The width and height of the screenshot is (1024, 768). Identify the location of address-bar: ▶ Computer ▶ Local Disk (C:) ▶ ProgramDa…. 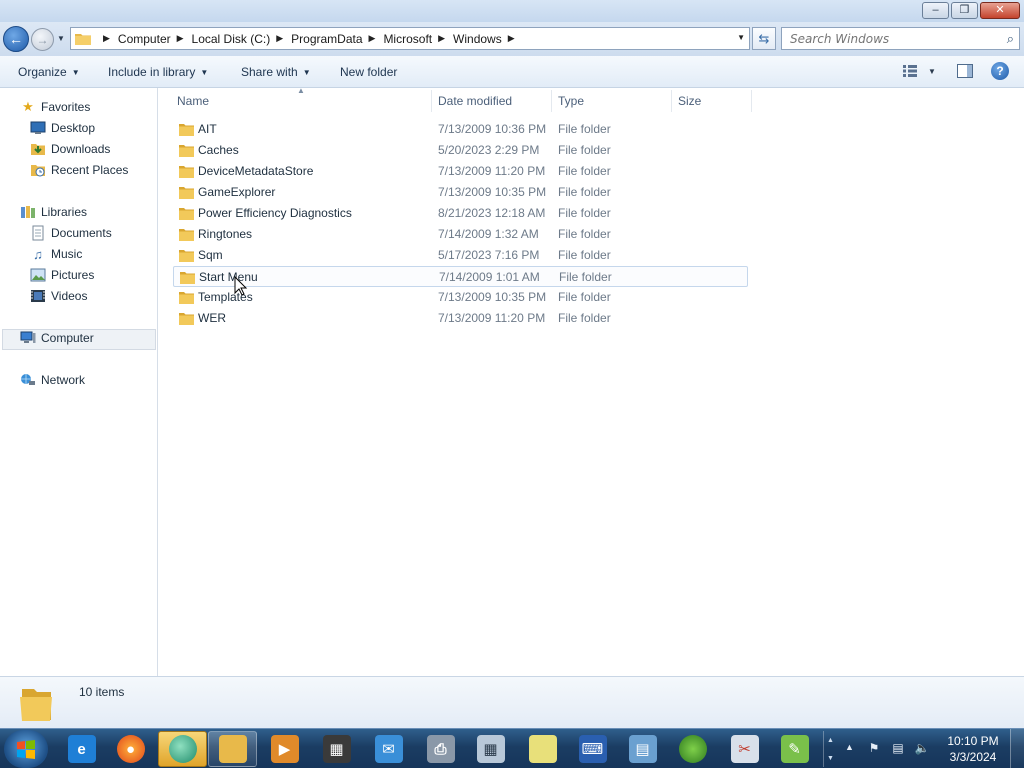
(410, 38).